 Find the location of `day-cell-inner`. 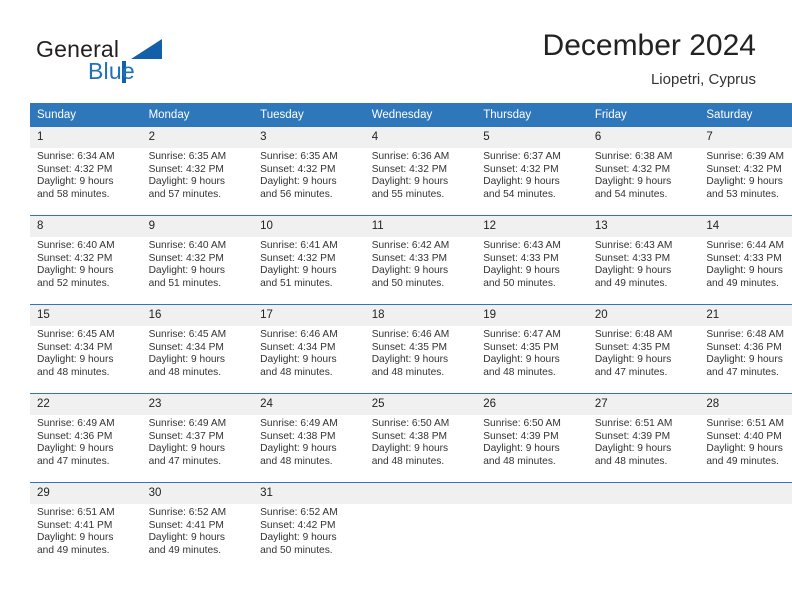

day-cell-inner is located at coordinates (745, 526).